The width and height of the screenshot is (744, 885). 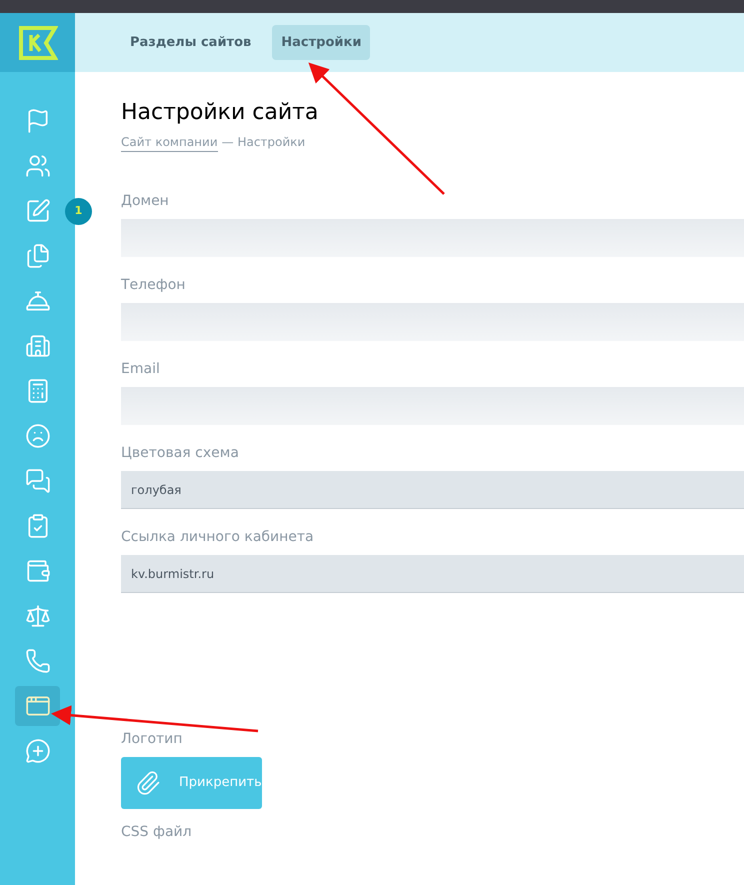 I want to click on page-title: Настройки сайта, so click(x=220, y=113).